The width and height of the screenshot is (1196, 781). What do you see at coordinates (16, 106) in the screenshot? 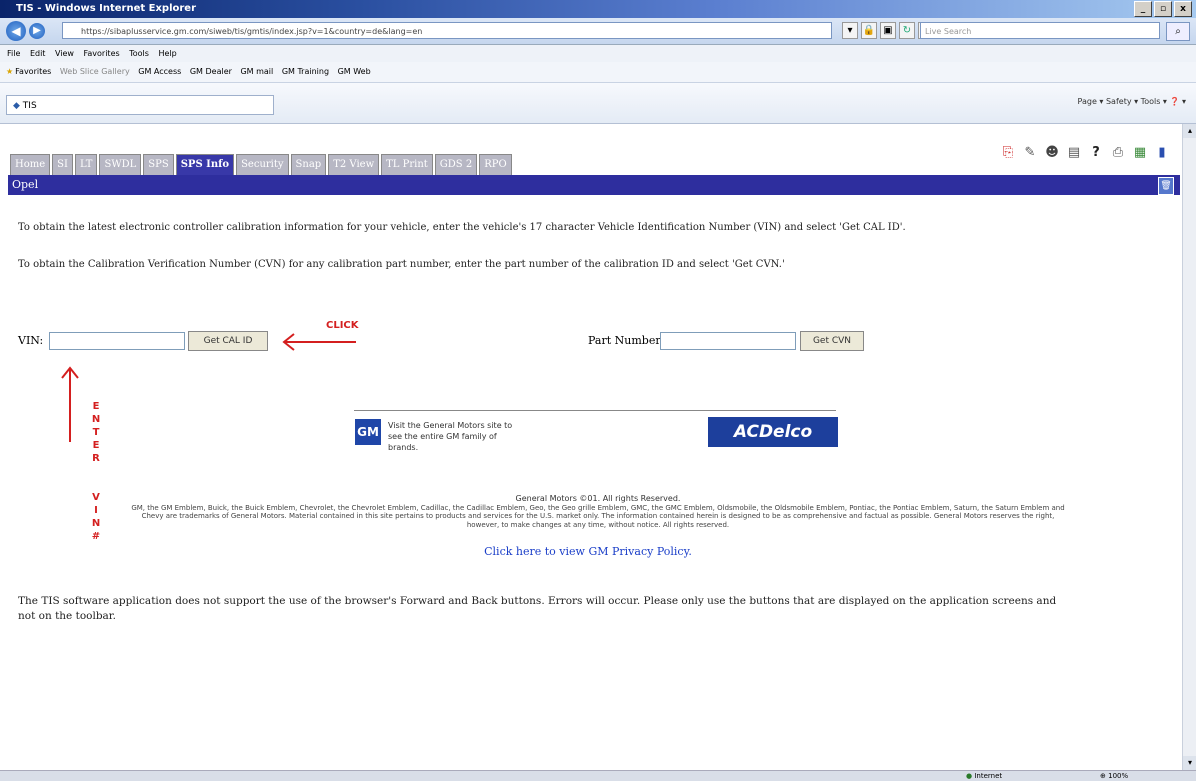
I see `page-icon: ◆` at bounding box center [16, 106].